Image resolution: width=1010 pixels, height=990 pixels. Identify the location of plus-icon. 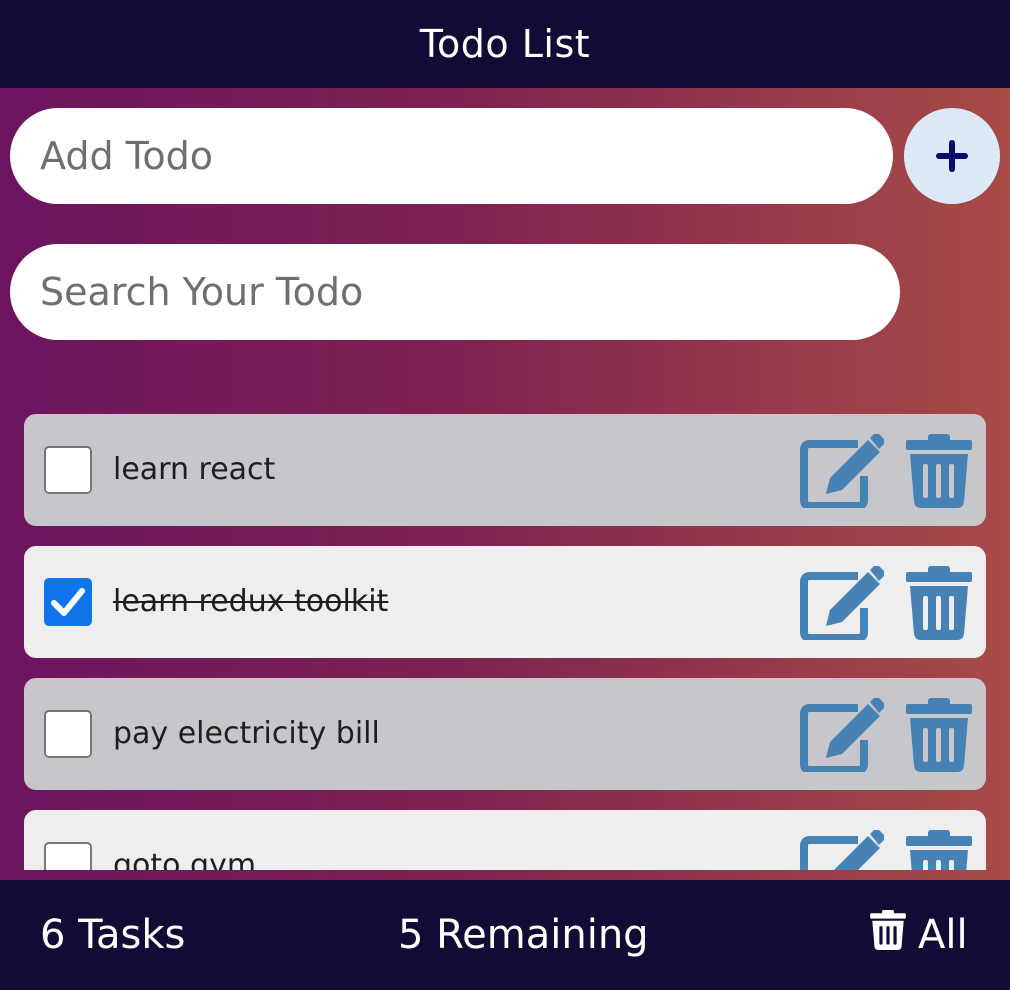
(952, 156).